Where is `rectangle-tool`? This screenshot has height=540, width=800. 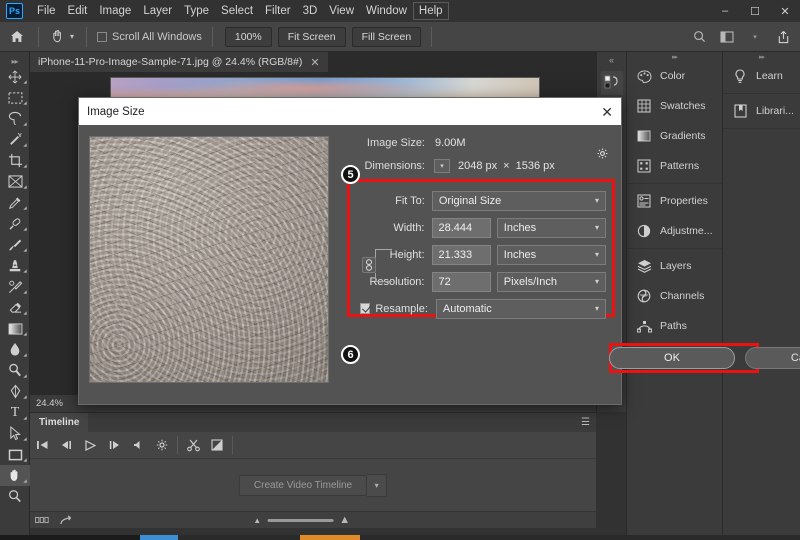 rectangle-tool is located at coordinates (15, 454).